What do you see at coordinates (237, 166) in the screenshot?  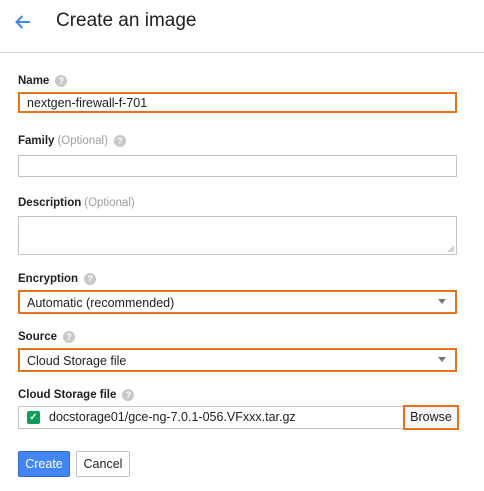 I see `family-input` at bounding box center [237, 166].